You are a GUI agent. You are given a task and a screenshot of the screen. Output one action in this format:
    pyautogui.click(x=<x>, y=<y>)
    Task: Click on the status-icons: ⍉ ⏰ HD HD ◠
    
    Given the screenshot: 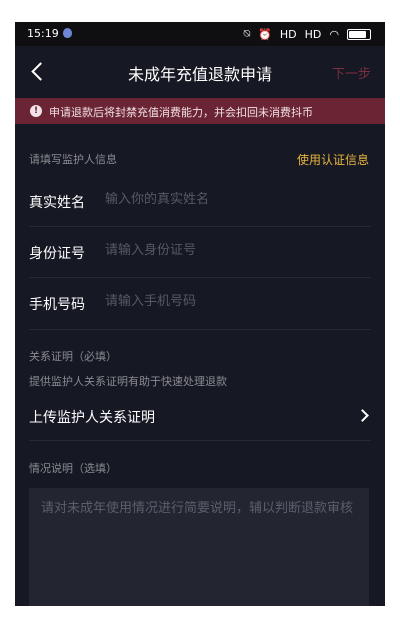 What is the action you would take?
    pyautogui.click(x=307, y=34)
    